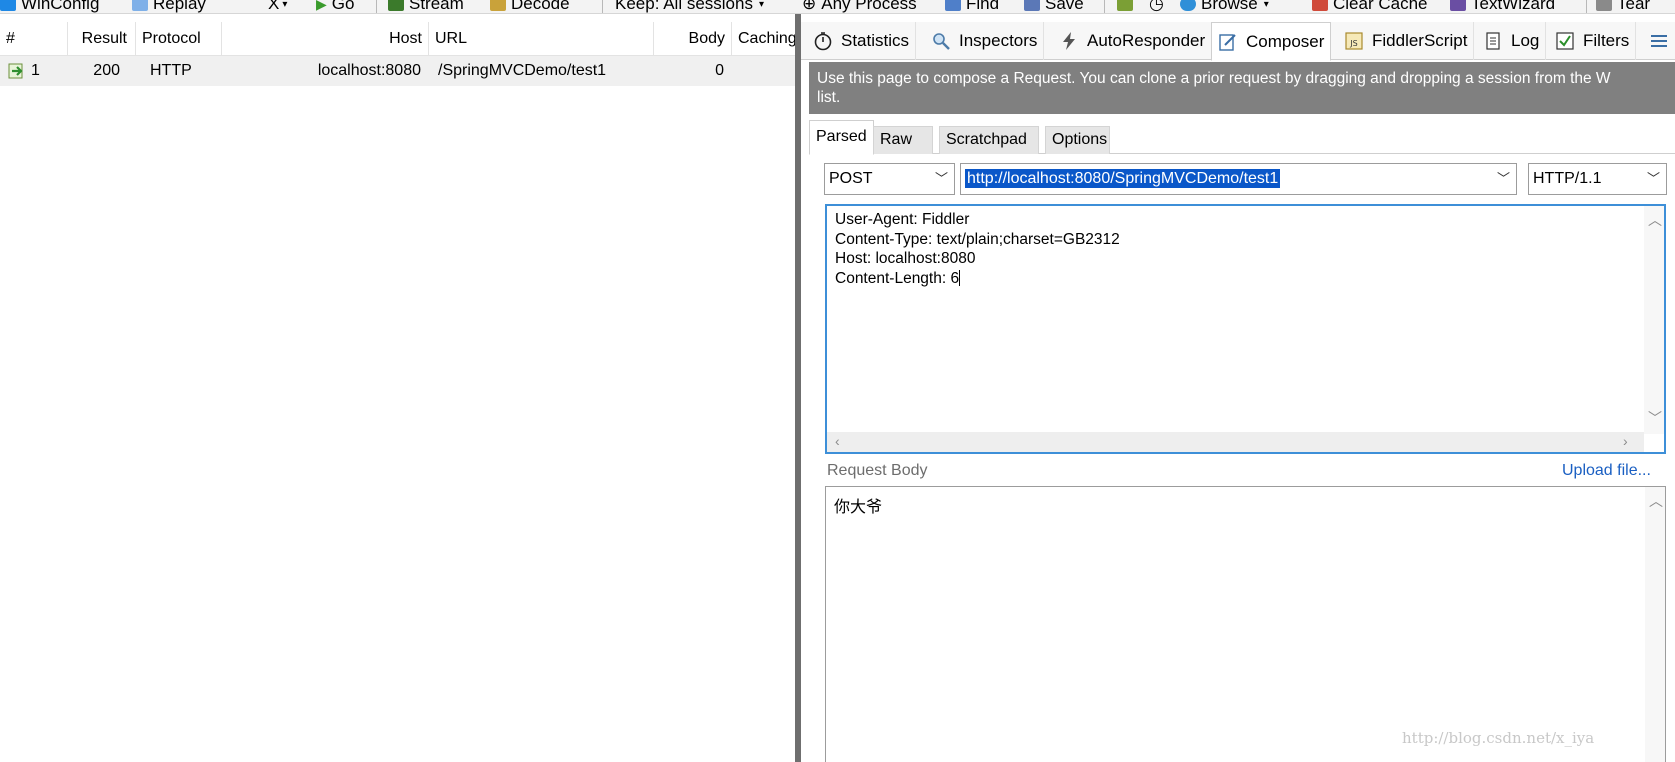 The width and height of the screenshot is (1675, 762). What do you see at coordinates (985, 41) in the screenshot?
I see `tab-inspectors: Inspectors` at bounding box center [985, 41].